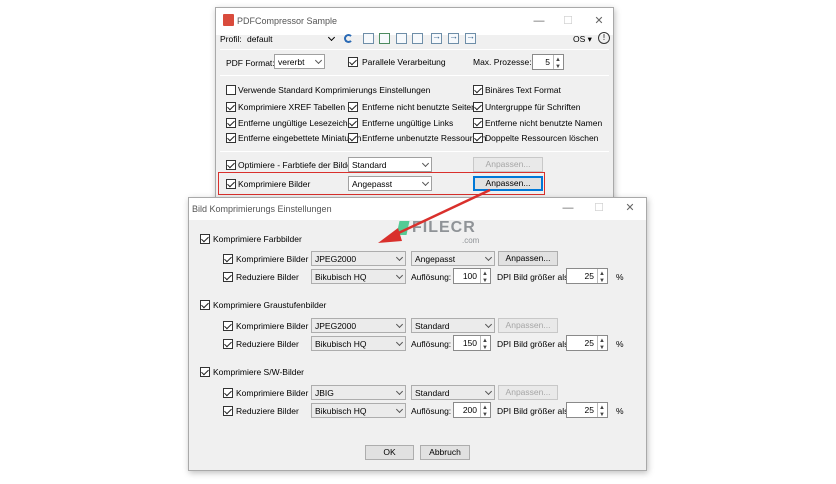 This screenshot has width=836, height=484. I want to click on group-color-label: Komprimiere Farbbilder, so click(257, 239).